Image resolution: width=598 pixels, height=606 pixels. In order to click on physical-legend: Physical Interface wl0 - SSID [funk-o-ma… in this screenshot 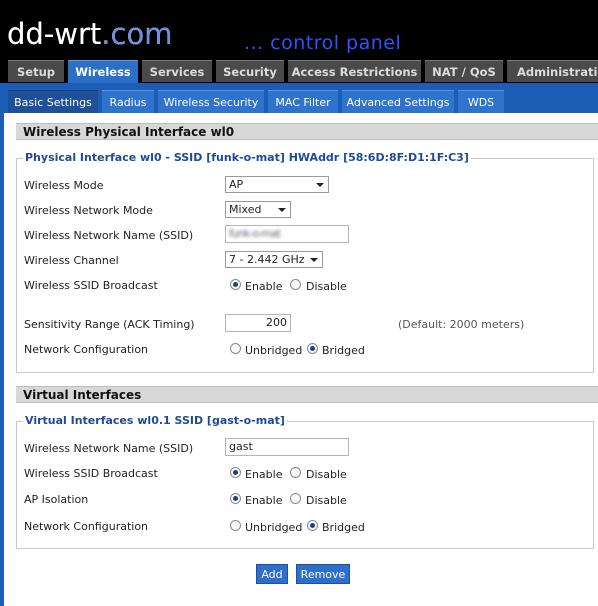, I will do `click(247, 157)`.